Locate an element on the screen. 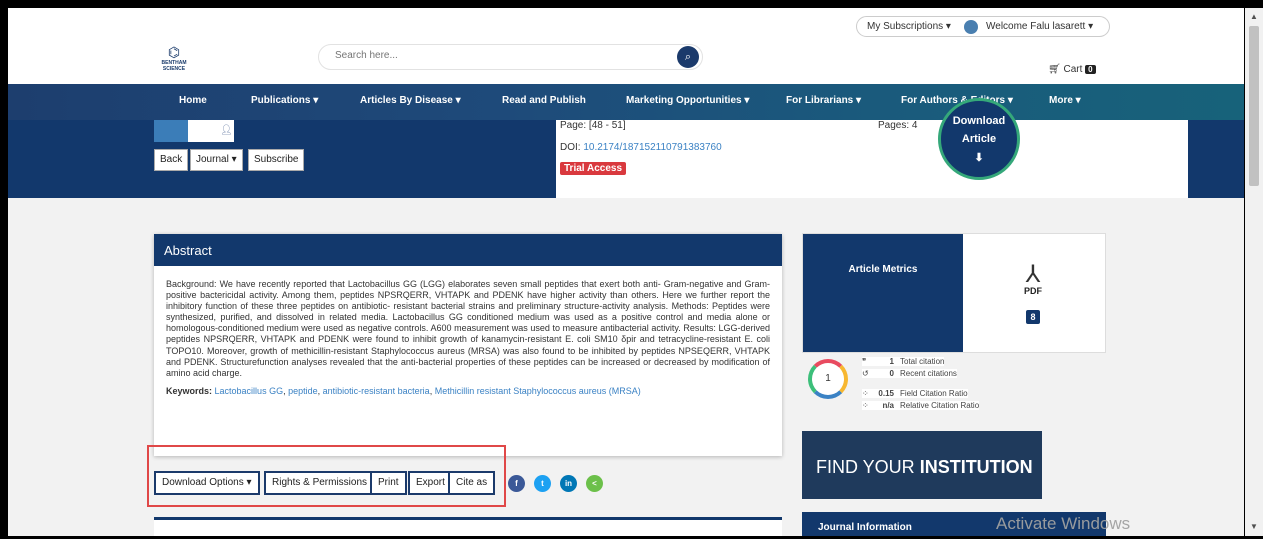  journal-dropdown: Journal ▾ is located at coordinates (216, 160).